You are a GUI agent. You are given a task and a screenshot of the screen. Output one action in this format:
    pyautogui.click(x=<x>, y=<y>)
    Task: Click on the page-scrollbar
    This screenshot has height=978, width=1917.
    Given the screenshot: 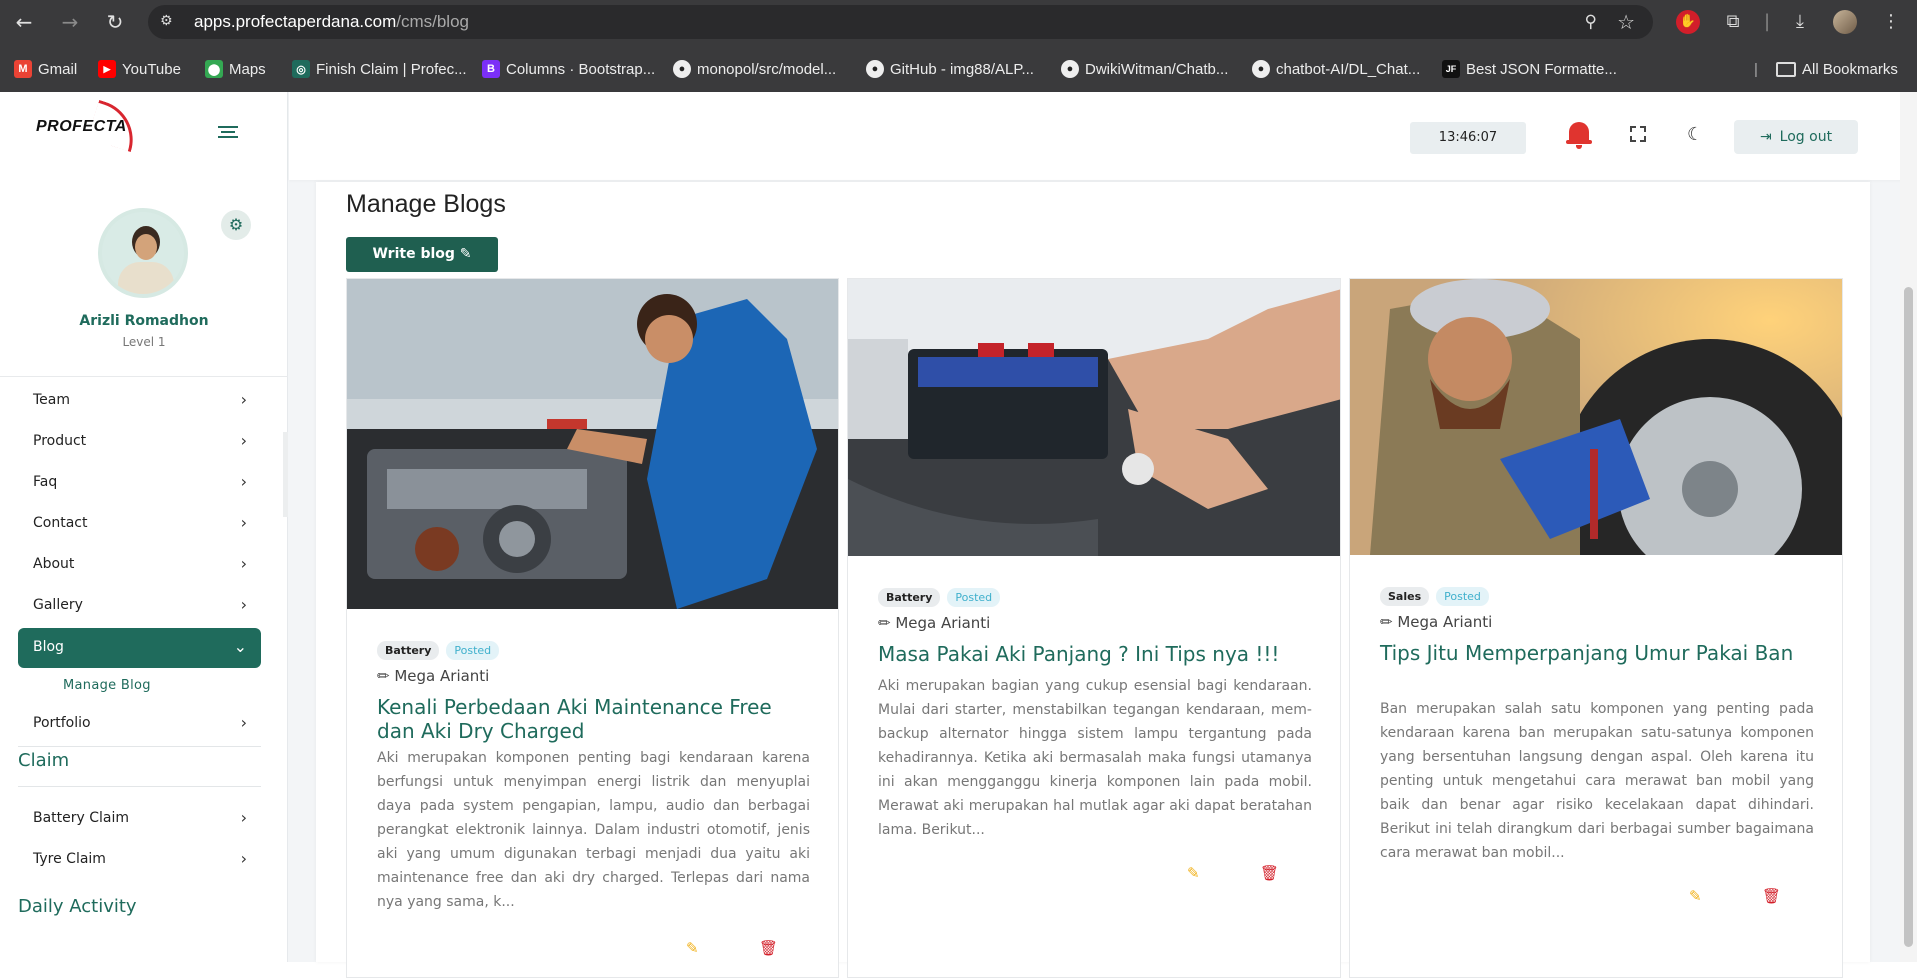 What is the action you would take?
    pyautogui.click(x=1908, y=527)
    